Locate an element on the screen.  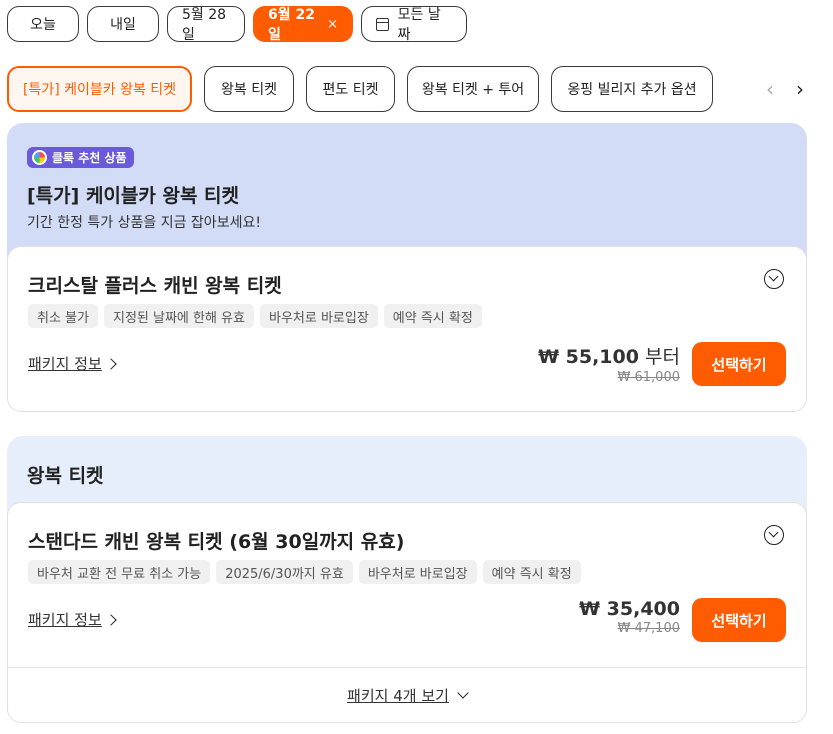
original-price: ₩ 47,100 is located at coordinates (648, 628).